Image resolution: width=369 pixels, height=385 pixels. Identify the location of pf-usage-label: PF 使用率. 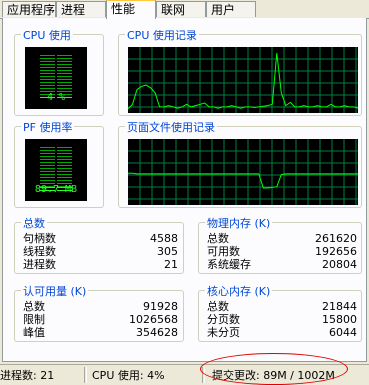
(48, 127).